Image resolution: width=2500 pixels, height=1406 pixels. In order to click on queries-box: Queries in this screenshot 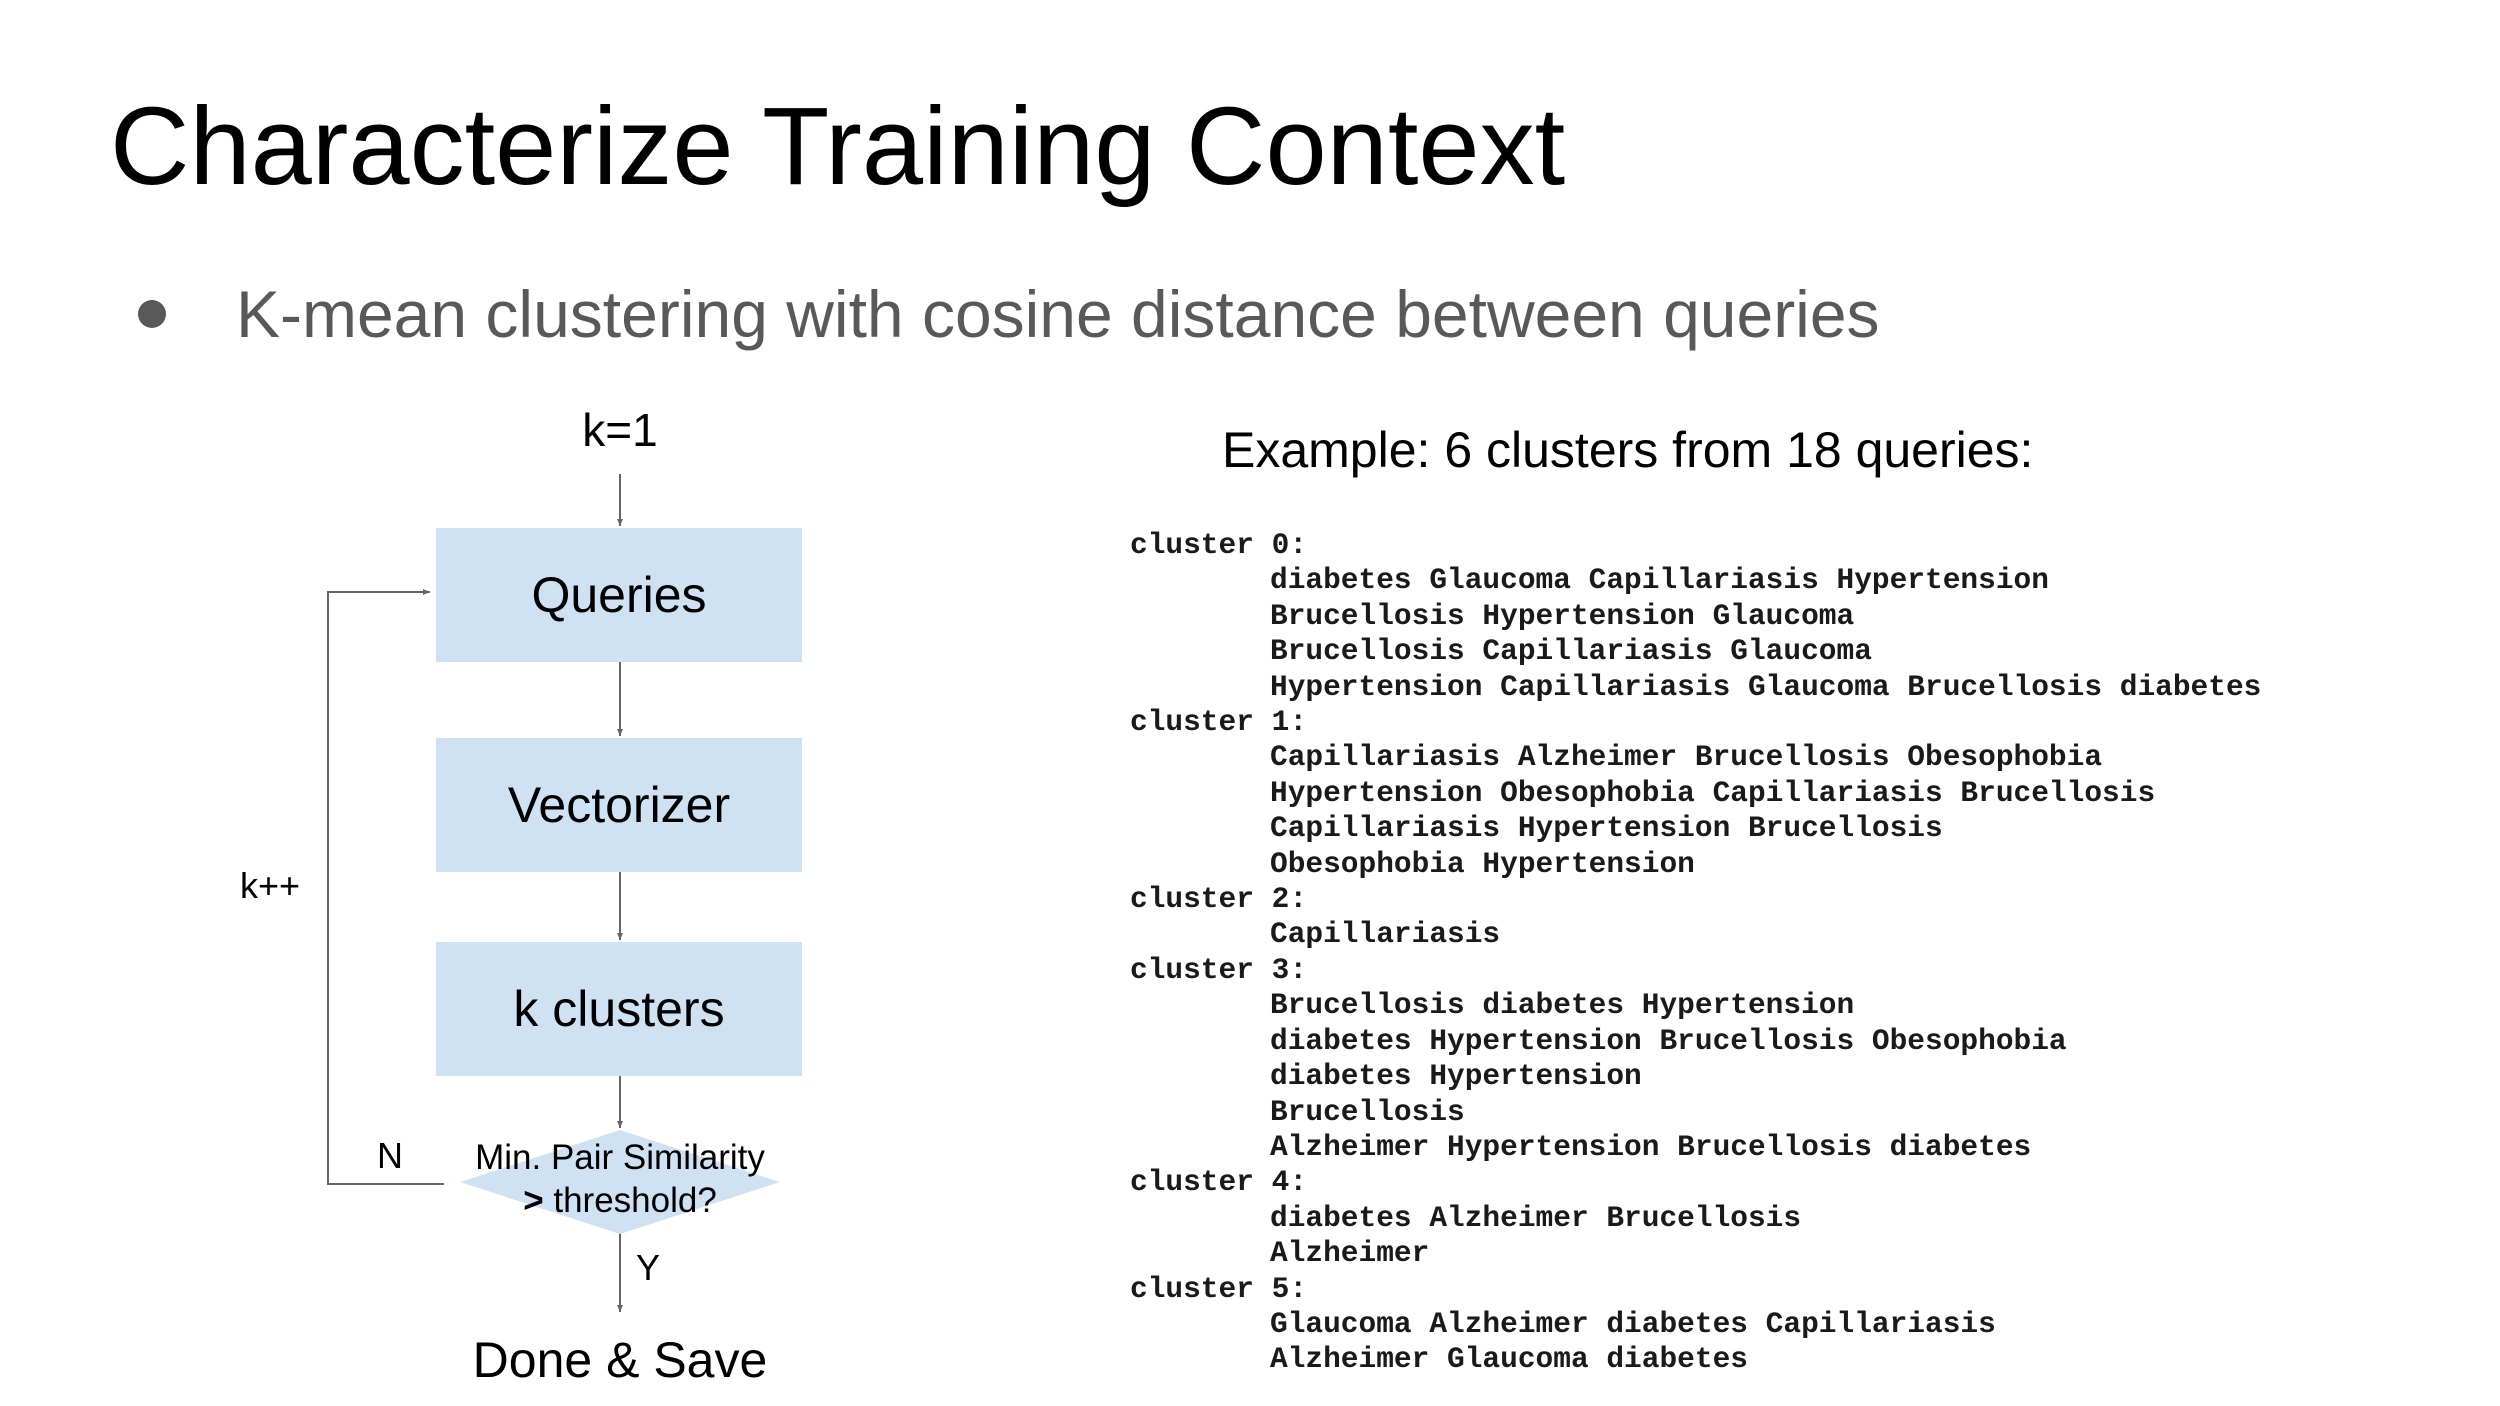, I will do `click(619, 595)`.